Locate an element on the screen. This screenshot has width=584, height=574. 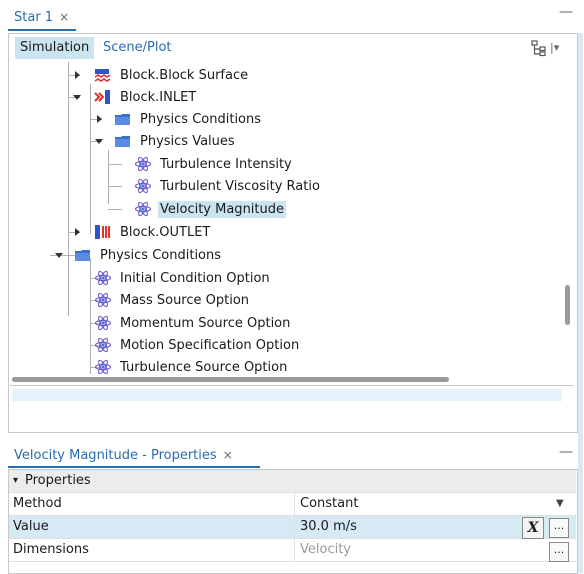
tree-item-label: Motion Specification Option is located at coordinates (210, 345).